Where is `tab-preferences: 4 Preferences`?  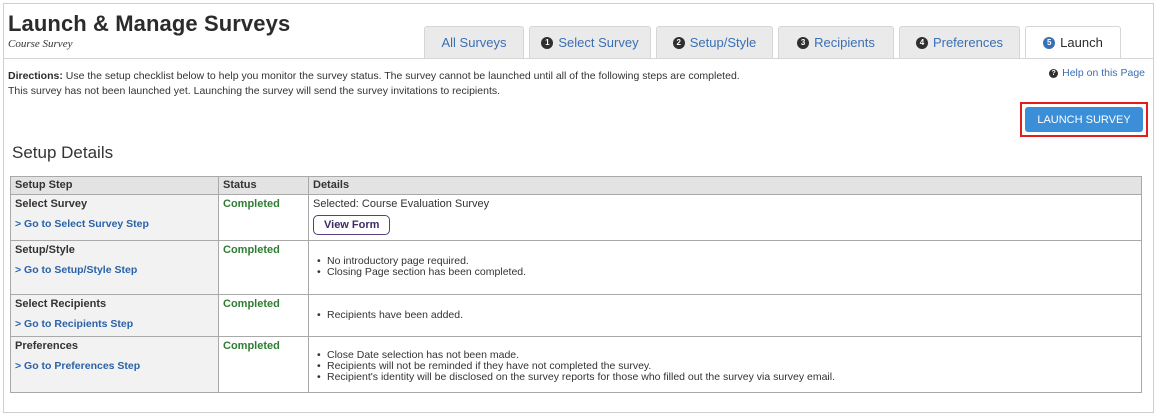
tab-preferences: 4 Preferences is located at coordinates (959, 42).